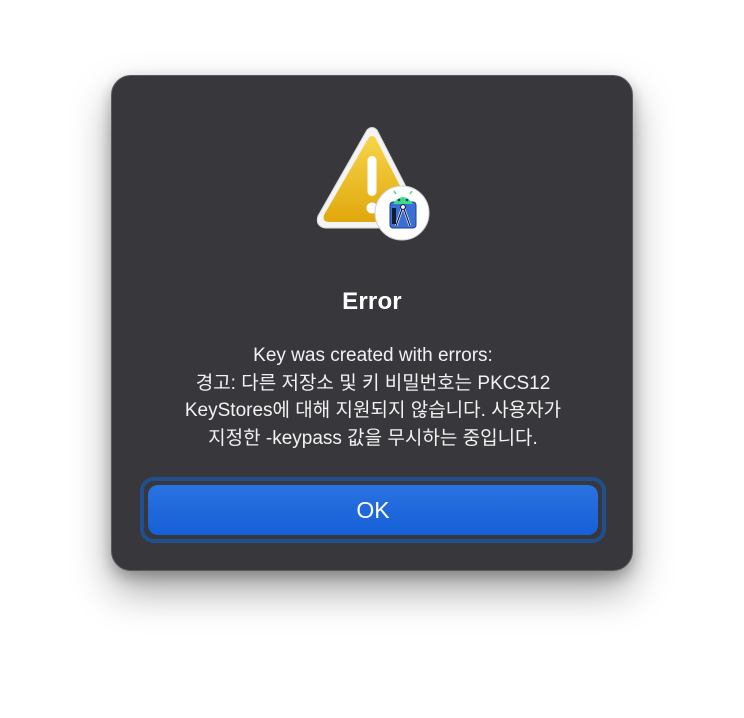 The width and height of the screenshot is (744, 718). Describe the element at coordinates (373, 183) in the screenshot. I see `warning-icon` at that location.